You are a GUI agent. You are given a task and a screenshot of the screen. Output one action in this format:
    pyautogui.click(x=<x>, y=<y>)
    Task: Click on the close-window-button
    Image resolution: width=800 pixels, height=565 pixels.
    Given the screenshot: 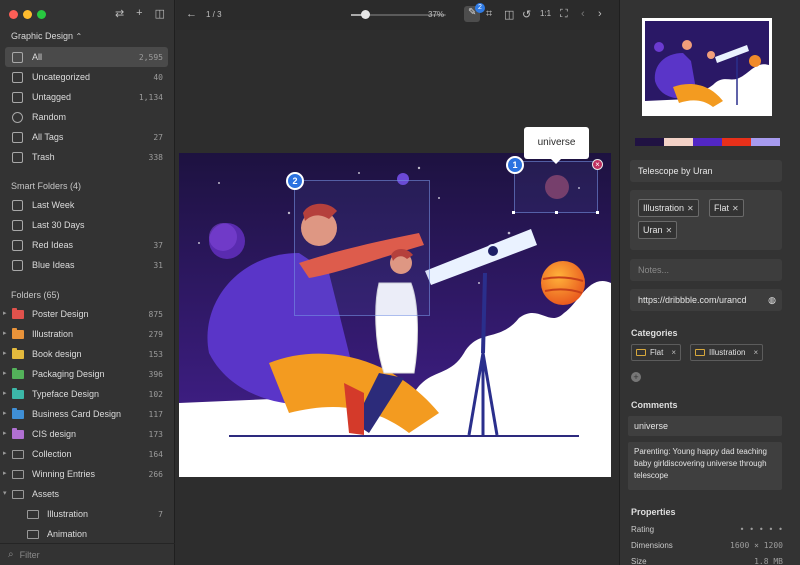 What is the action you would take?
    pyautogui.click(x=13, y=14)
    